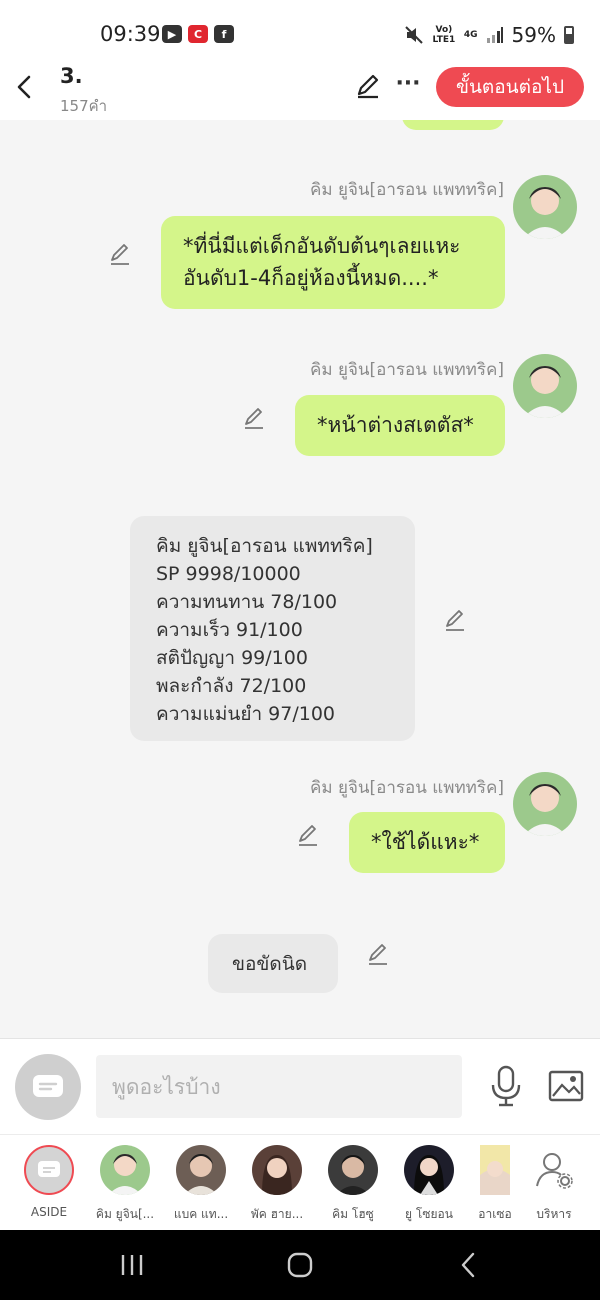 The height and width of the screenshot is (1300, 600). Describe the element at coordinates (494, 35) in the screenshot. I see `signal-icon` at that location.